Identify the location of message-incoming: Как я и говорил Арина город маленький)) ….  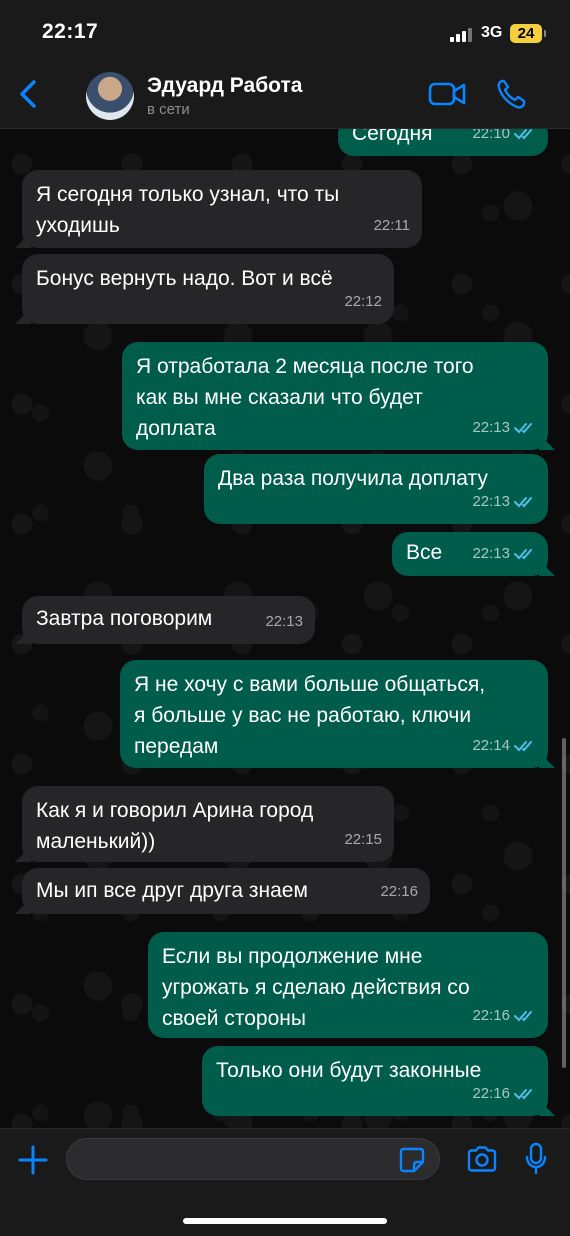
(208, 824).